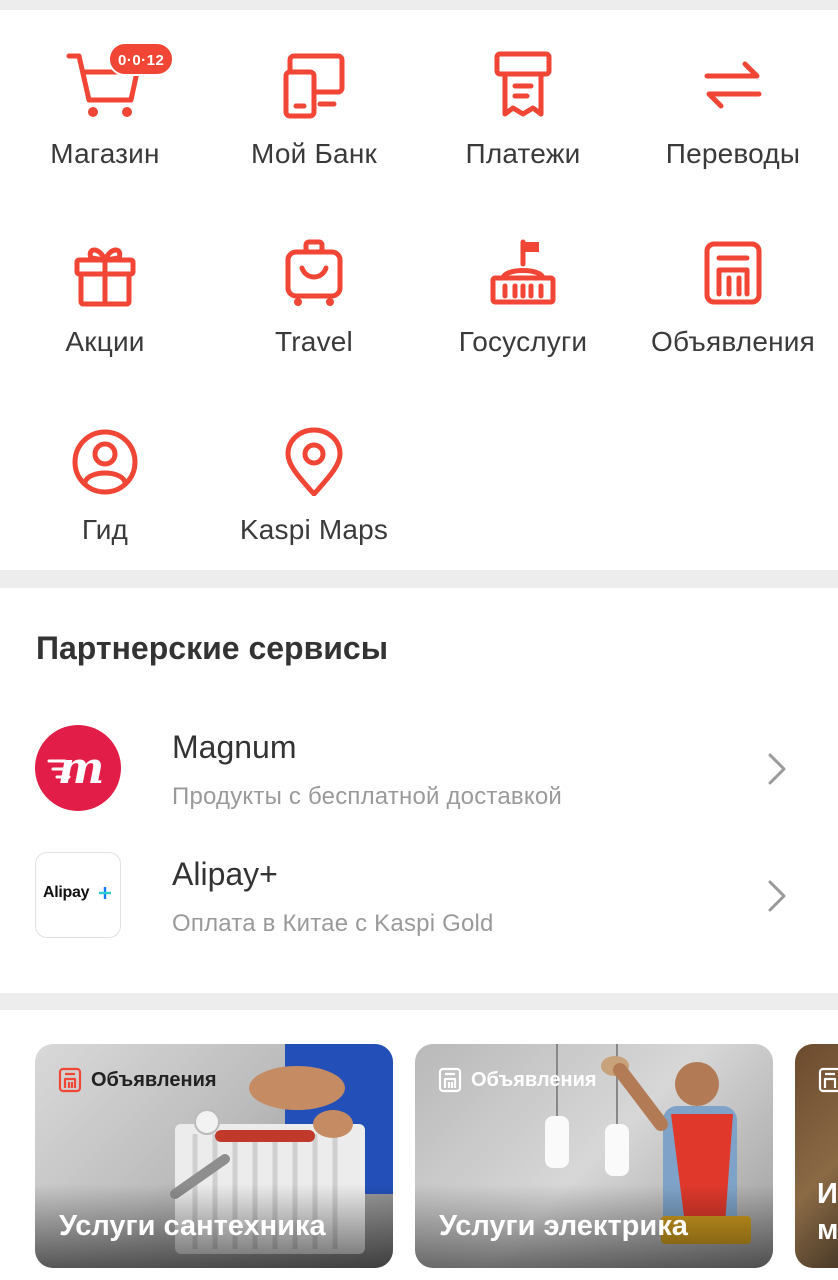 This screenshot has height=1280, width=838. Describe the element at coordinates (367, 796) in the screenshot. I see `partner-description: Продукты с бесплатной доставкой` at that location.